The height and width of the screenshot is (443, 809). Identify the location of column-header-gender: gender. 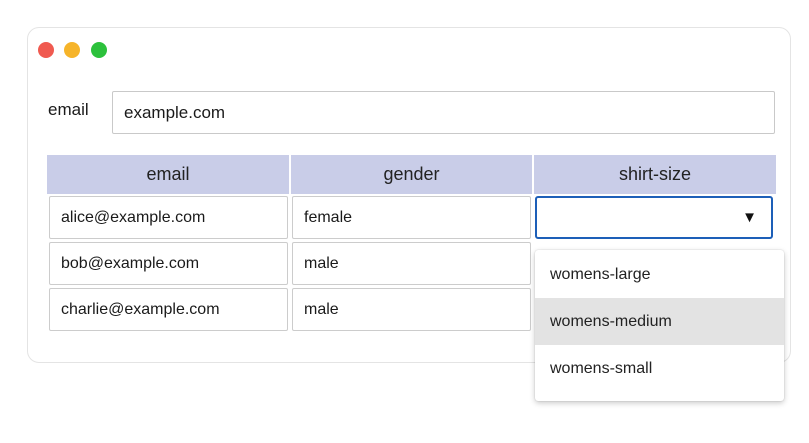
(411, 174).